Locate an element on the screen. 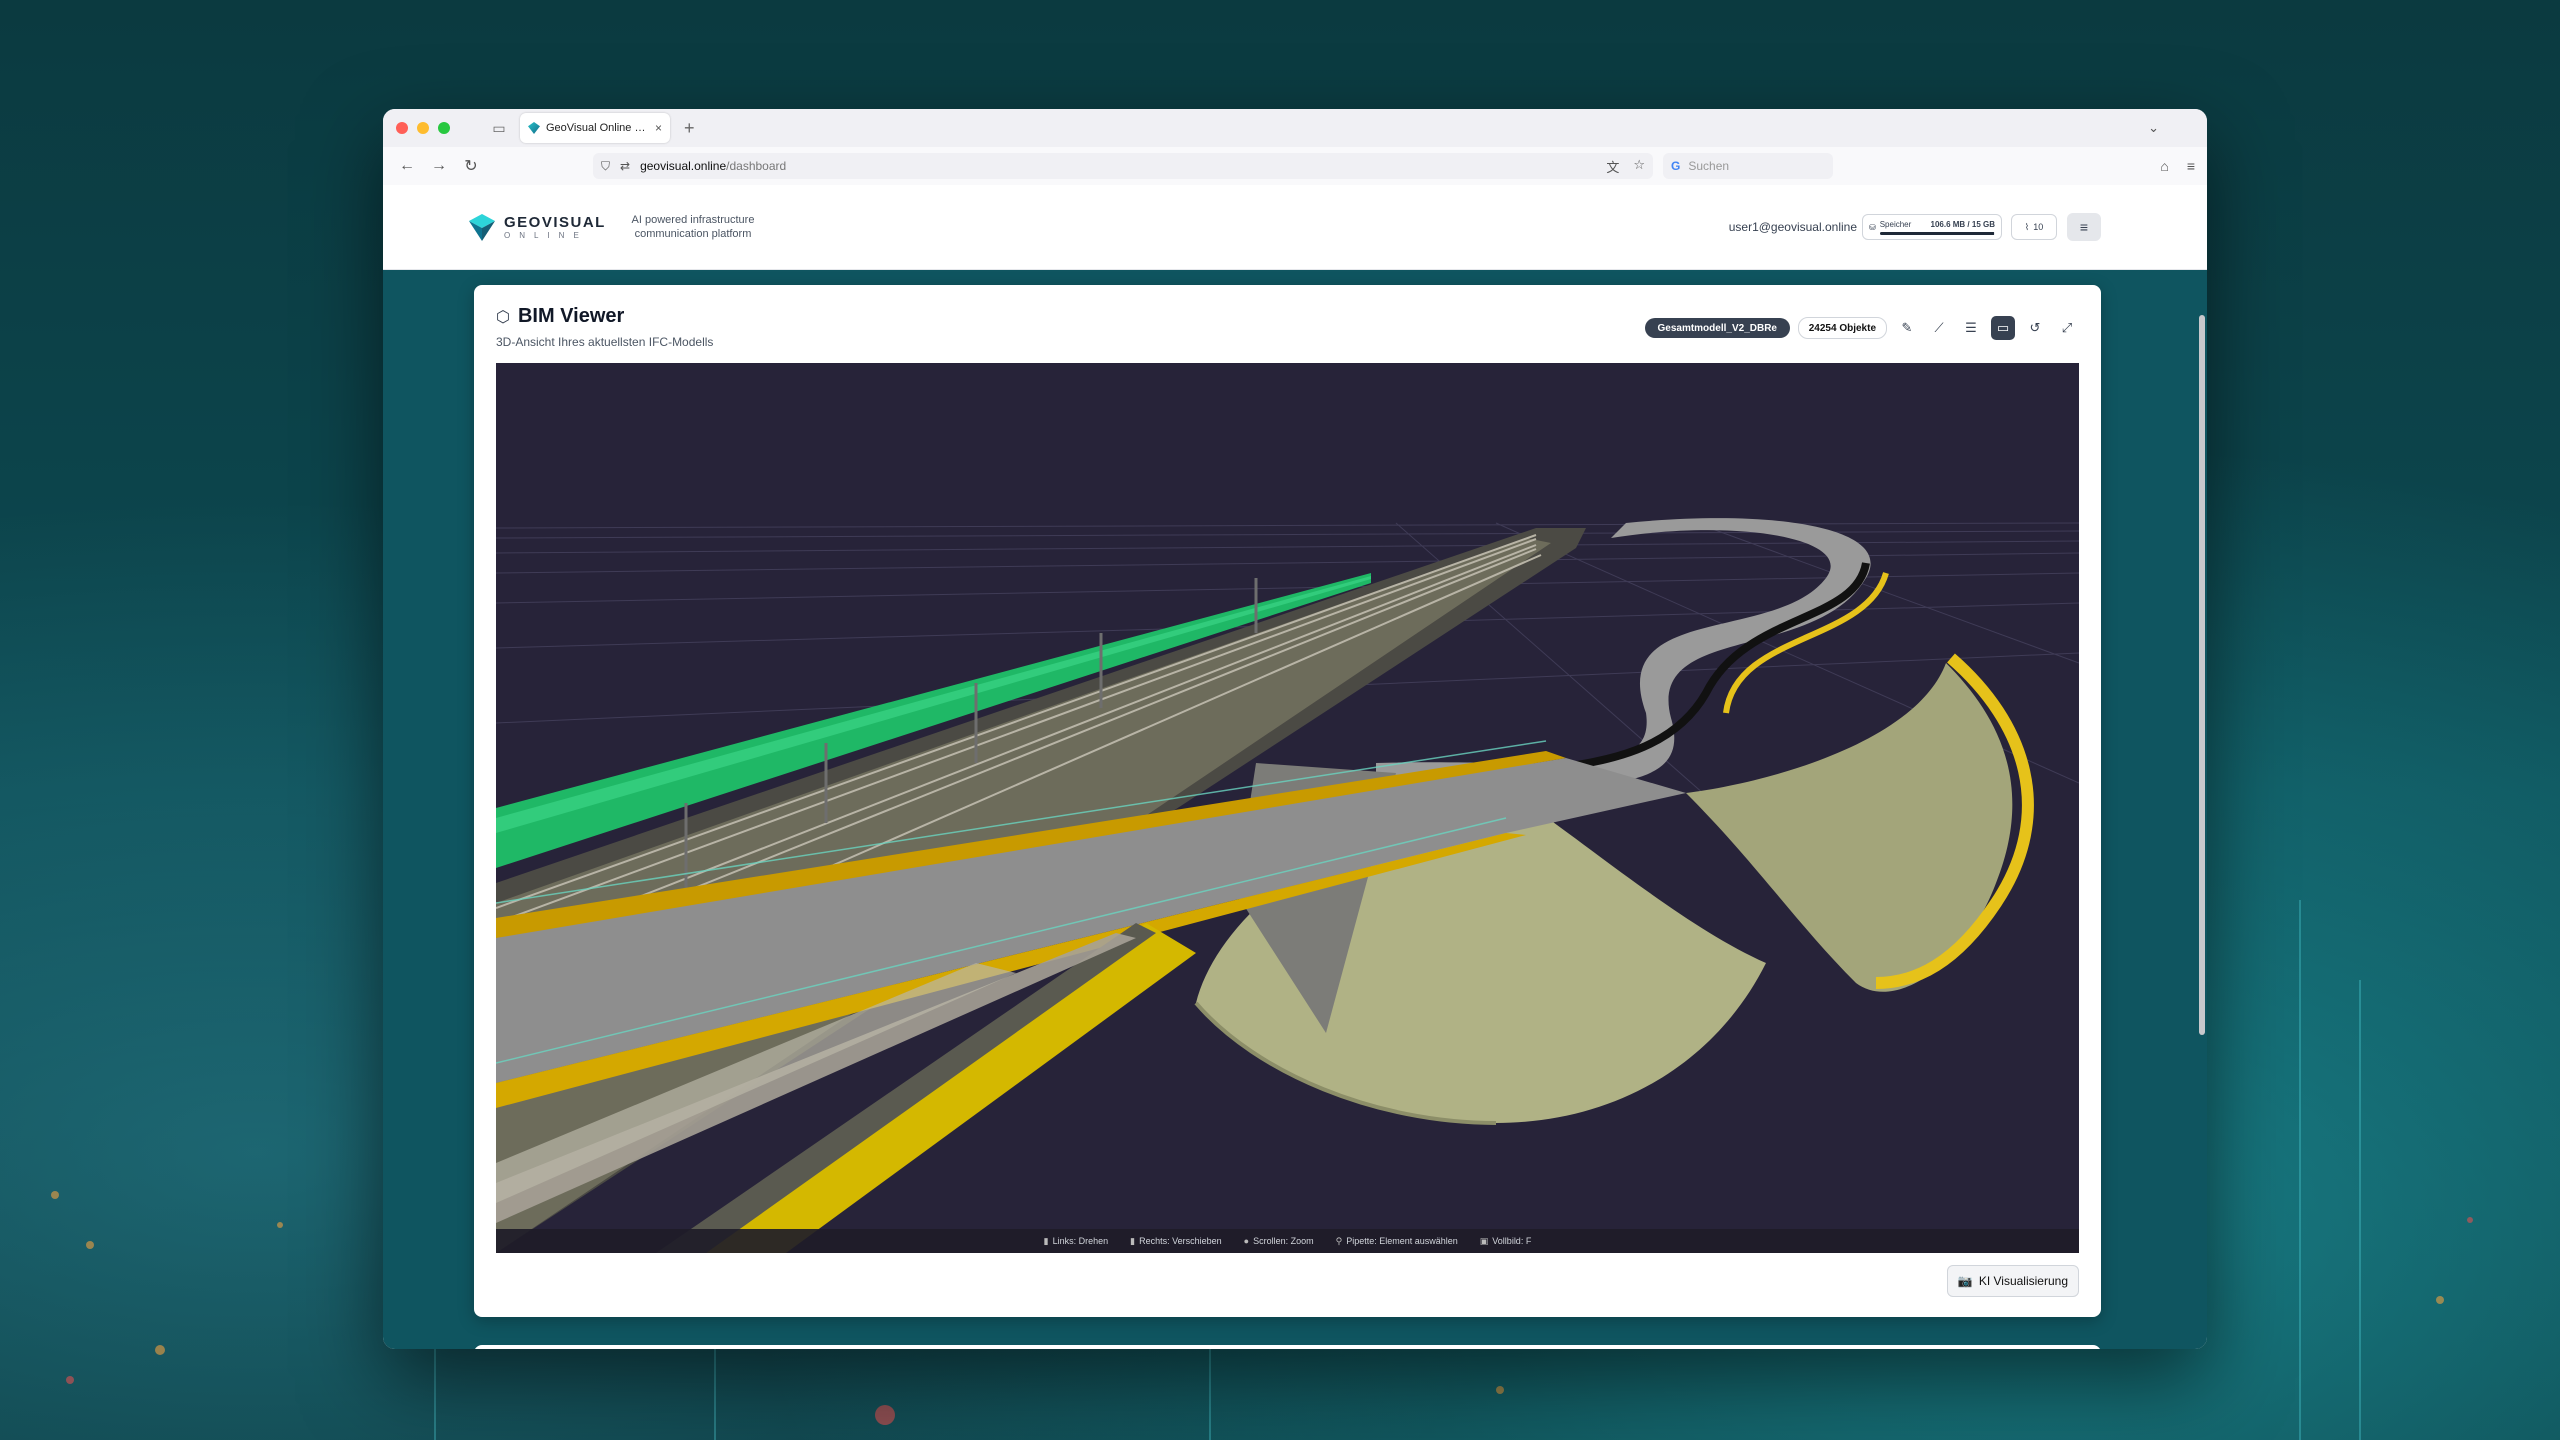 This screenshot has width=2560, height=1440. new-tab-button: + is located at coordinates (689, 128).